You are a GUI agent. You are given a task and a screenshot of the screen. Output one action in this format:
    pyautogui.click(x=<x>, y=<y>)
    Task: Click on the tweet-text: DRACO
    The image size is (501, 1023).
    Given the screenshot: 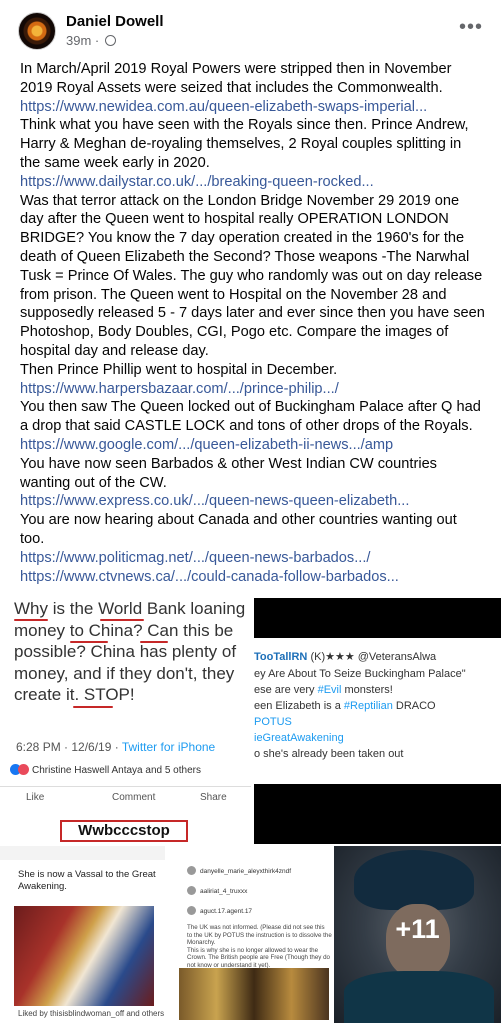 What is the action you would take?
    pyautogui.click(x=414, y=706)
    